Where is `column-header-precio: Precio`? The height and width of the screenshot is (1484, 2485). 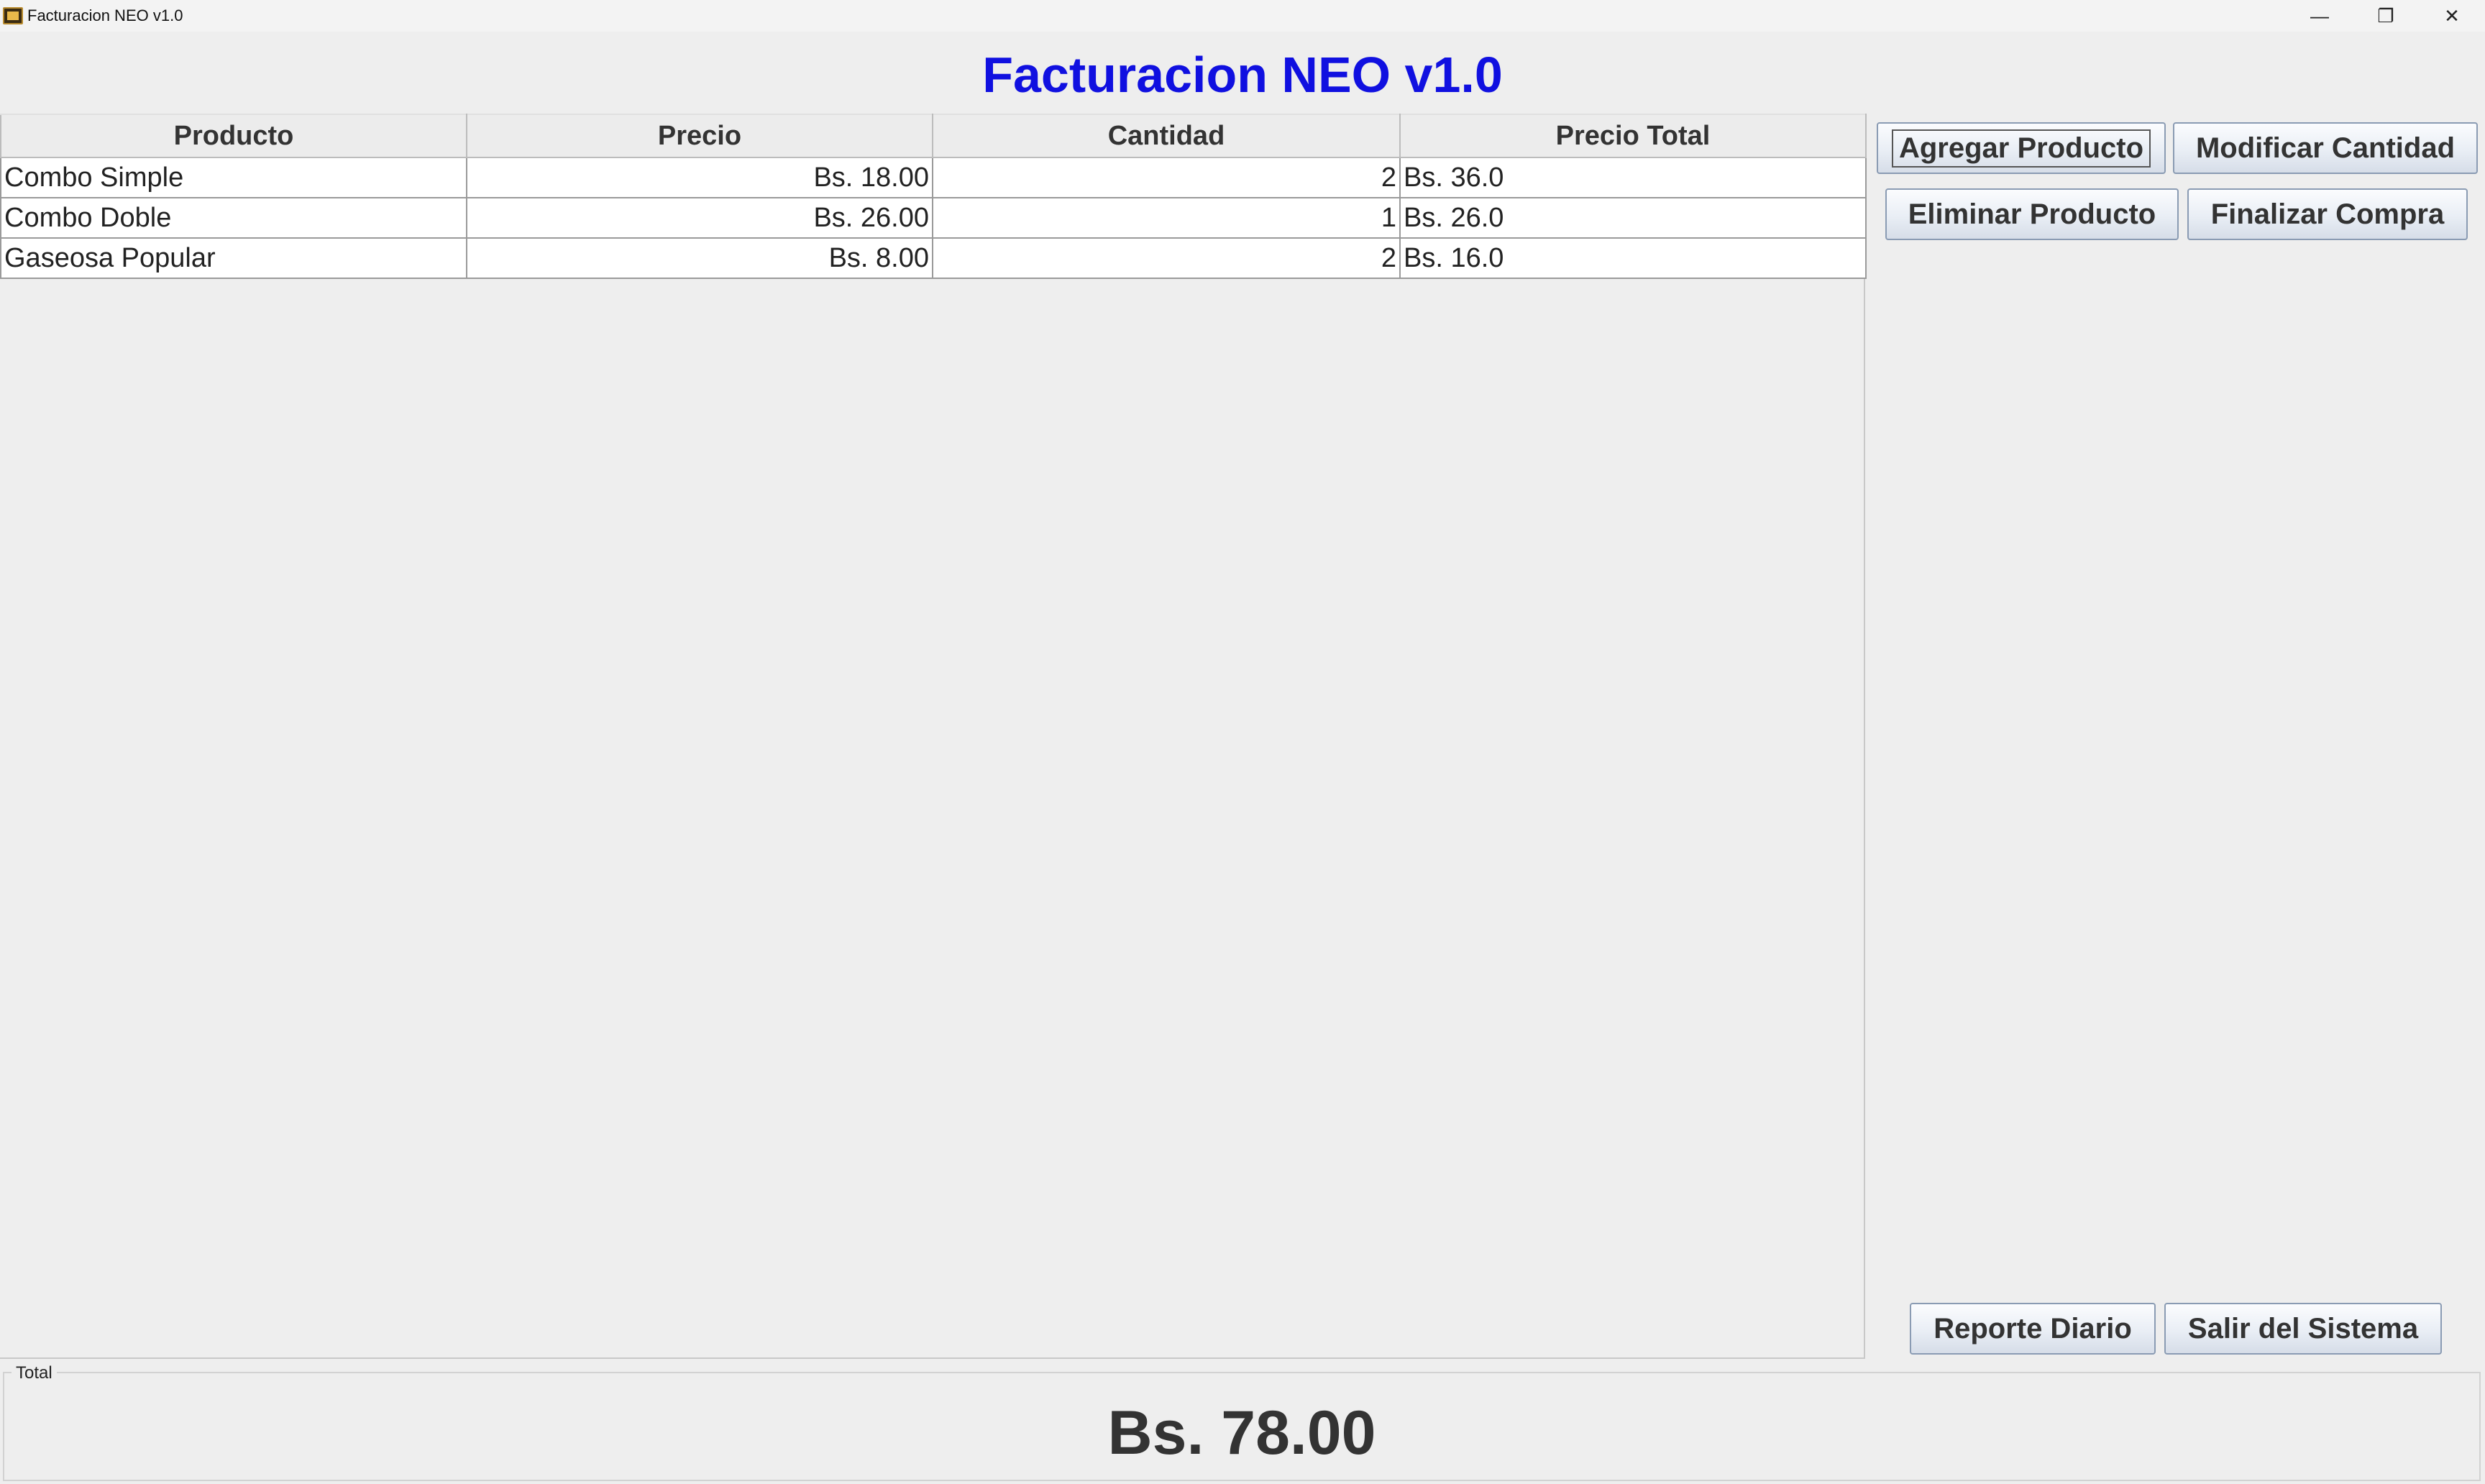
column-header-precio: Precio is located at coordinates (699, 136).